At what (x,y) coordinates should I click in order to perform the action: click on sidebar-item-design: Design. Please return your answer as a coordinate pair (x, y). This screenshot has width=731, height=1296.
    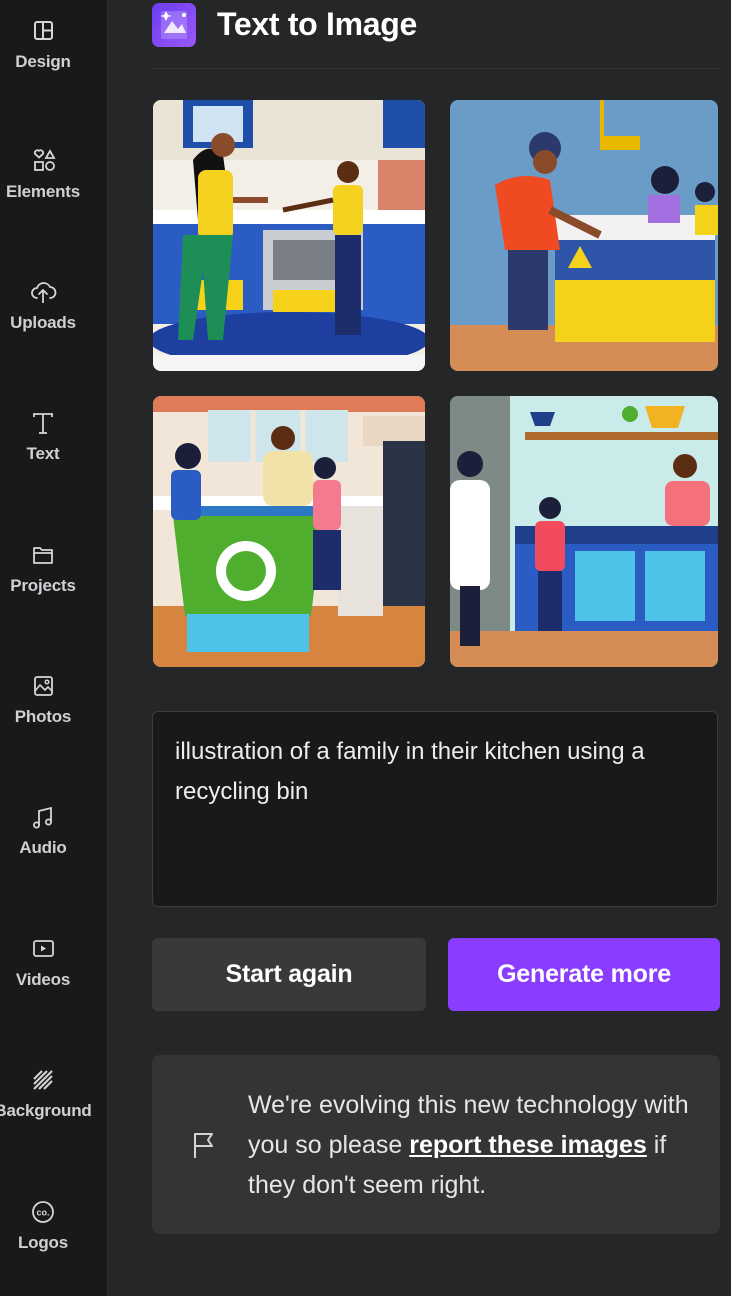
    Looking at the image, I should click on (43, 43).